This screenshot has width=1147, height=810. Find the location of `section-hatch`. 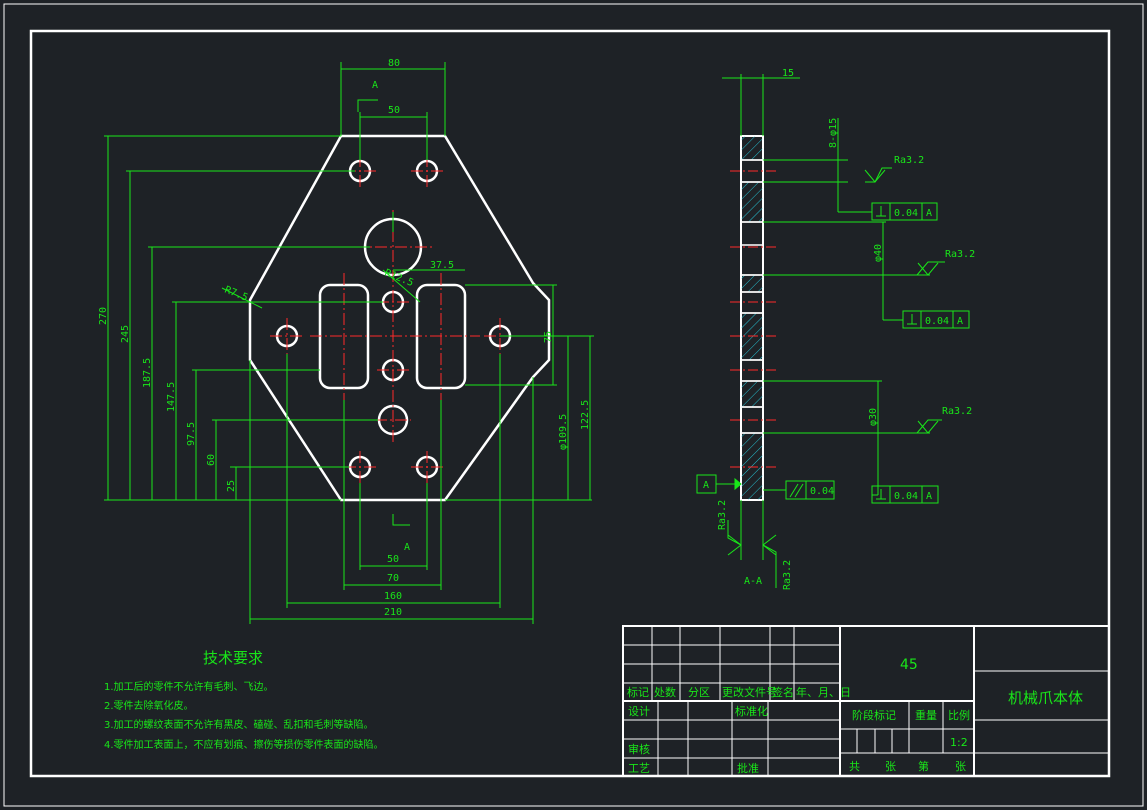

section-hatch is located at coordinates (752, 318).